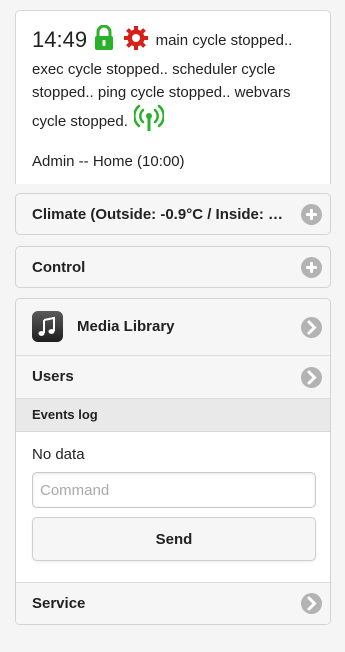 This screenshot has width=345, height=652. What do you see at coordinates (173, 415) in the screenshot?
I see `events-log-divider: Events log` at bounding box center [173, 415].